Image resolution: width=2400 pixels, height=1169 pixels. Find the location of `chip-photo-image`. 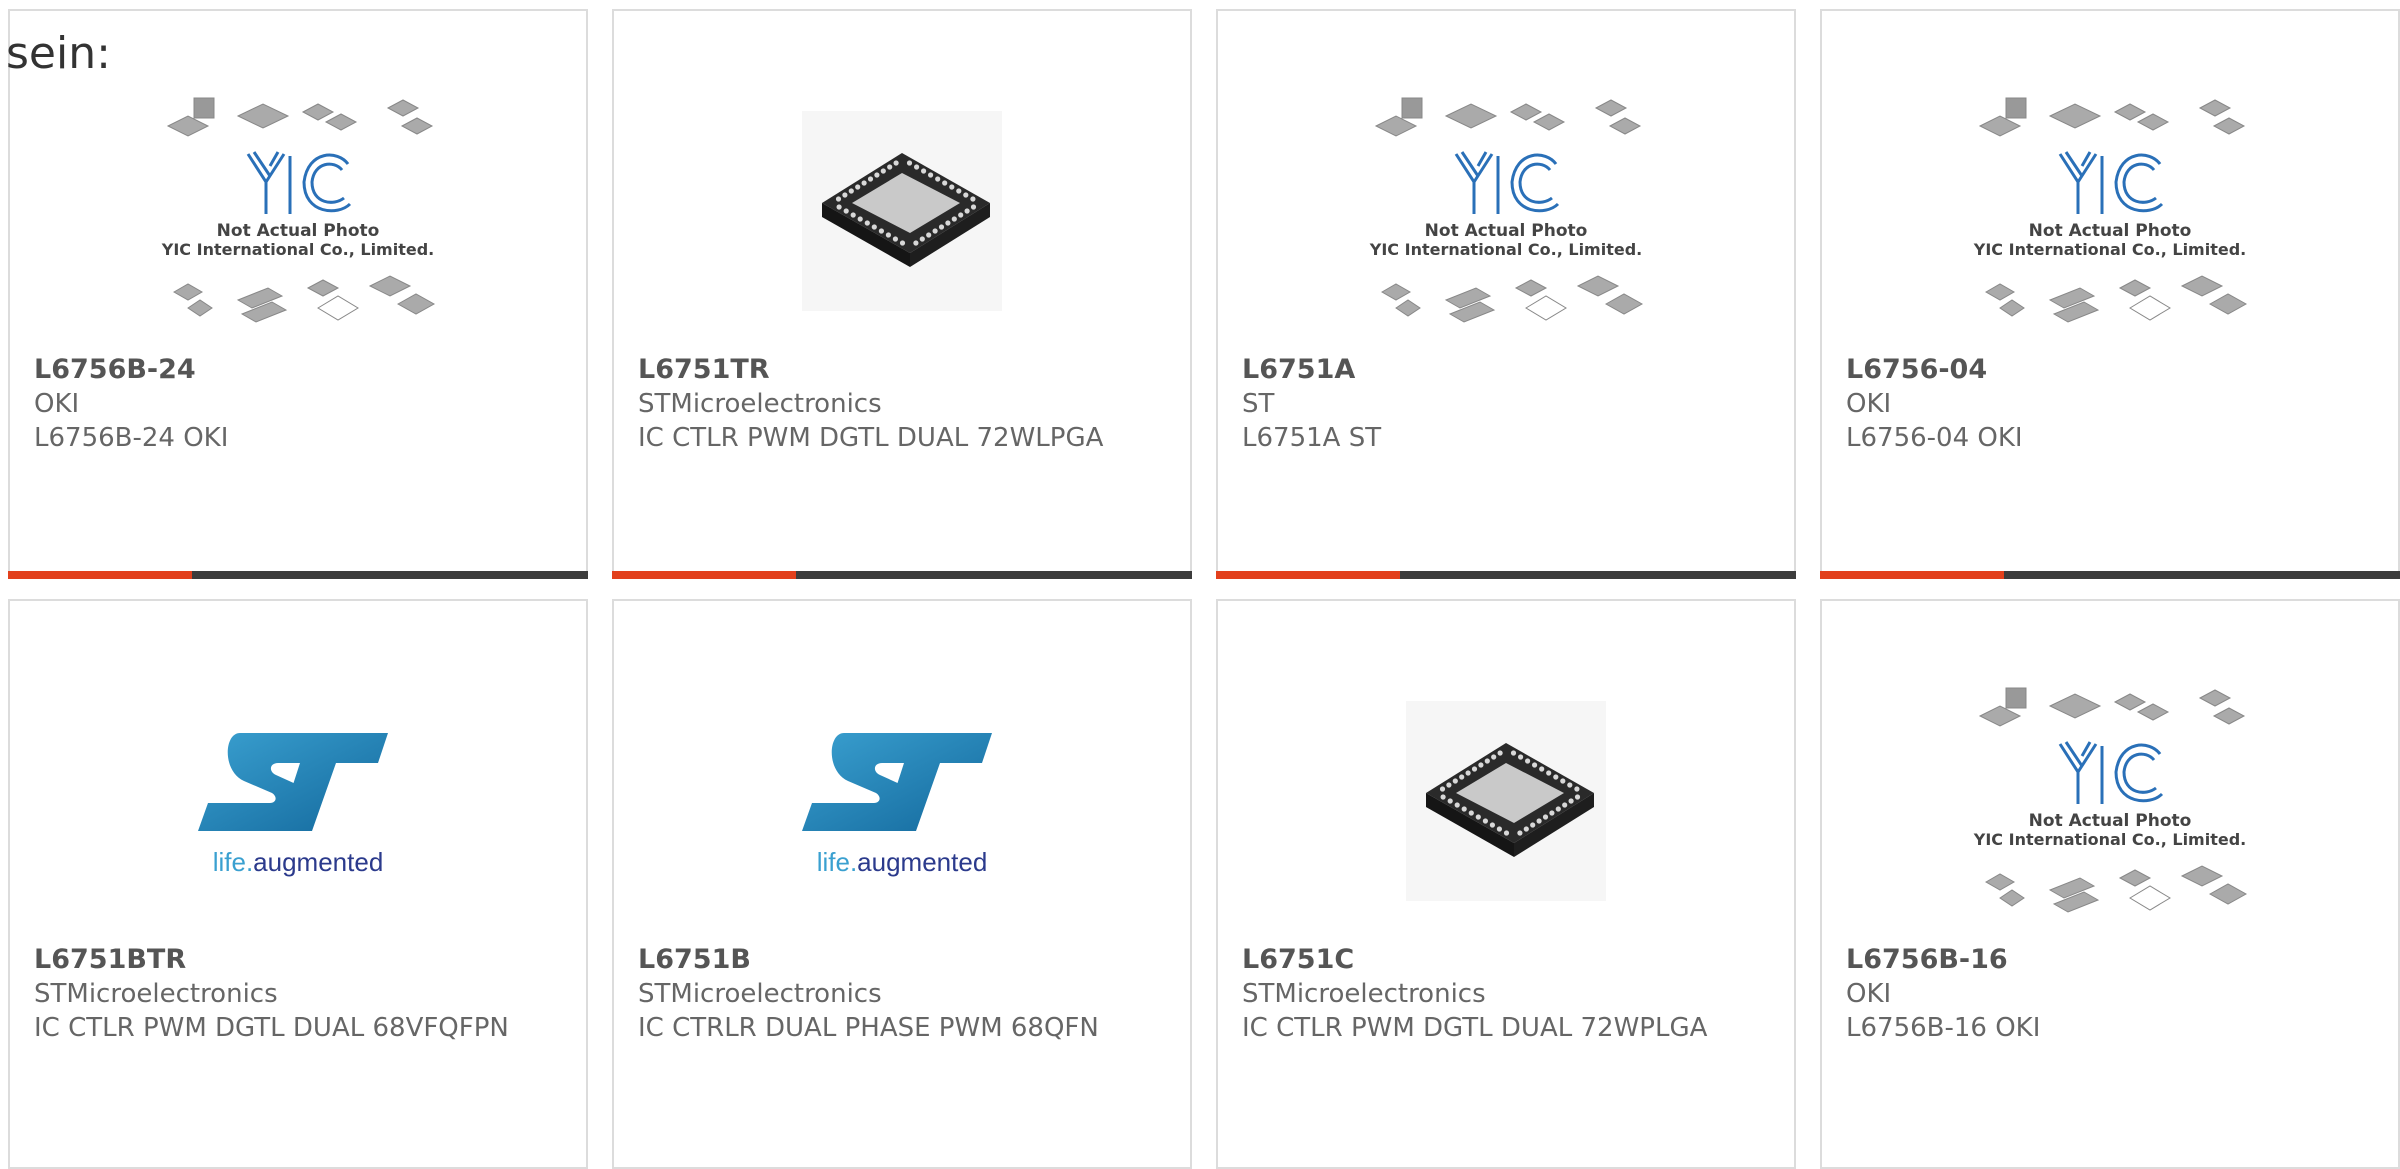

chip-photo-image is located at coordinates (902, 211).